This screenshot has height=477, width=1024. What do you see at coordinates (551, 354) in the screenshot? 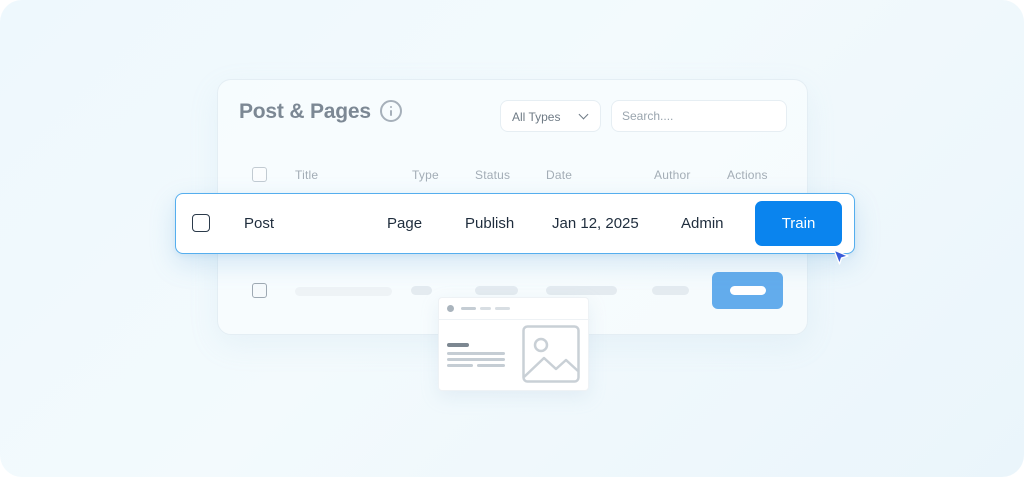
I see `image-icon` at bounding box center [551, 354].